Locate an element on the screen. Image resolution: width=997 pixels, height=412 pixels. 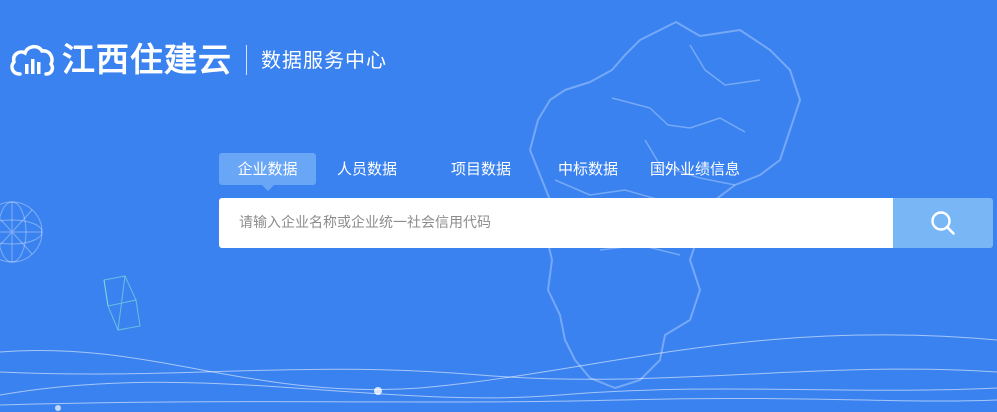
mesh-sphere is located at coordinates (21, 232).